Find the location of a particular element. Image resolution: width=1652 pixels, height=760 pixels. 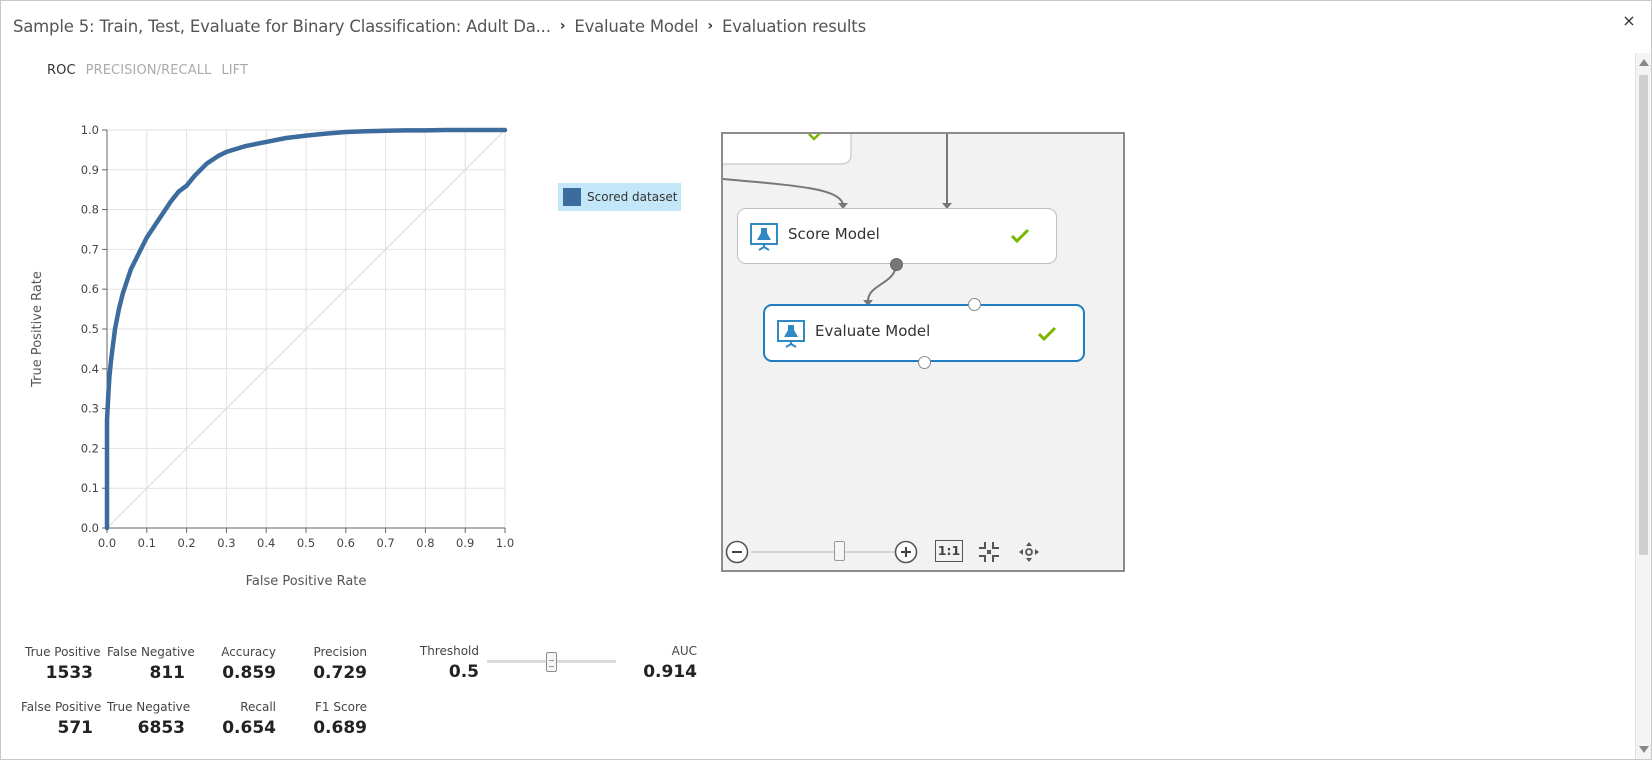

legend-swatch is located at coordinates (572, 197).